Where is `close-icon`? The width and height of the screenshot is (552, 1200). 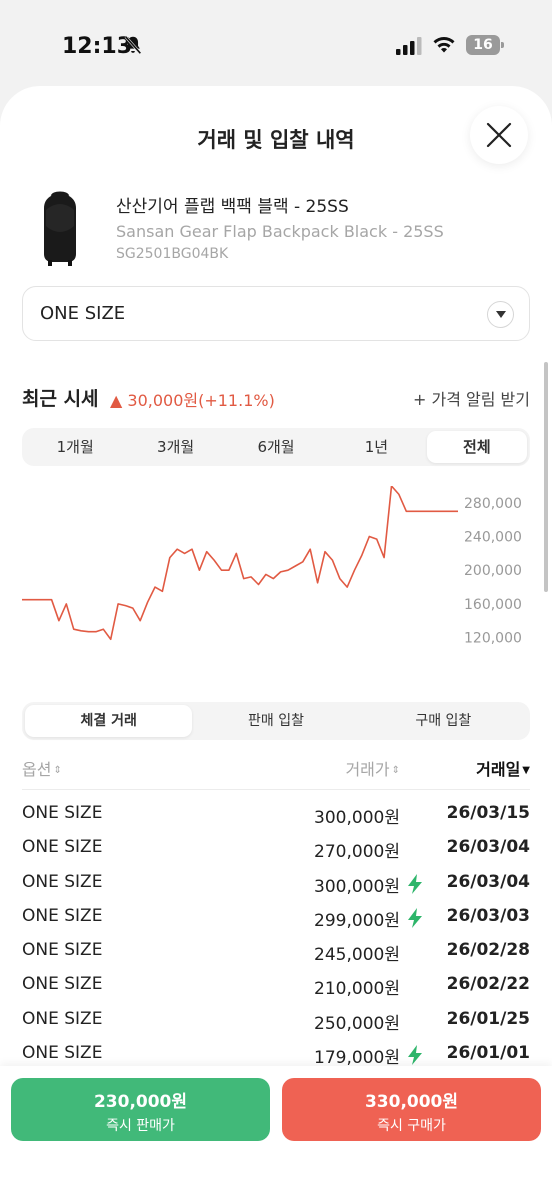
close-icon is located at coordinates (499, 135).